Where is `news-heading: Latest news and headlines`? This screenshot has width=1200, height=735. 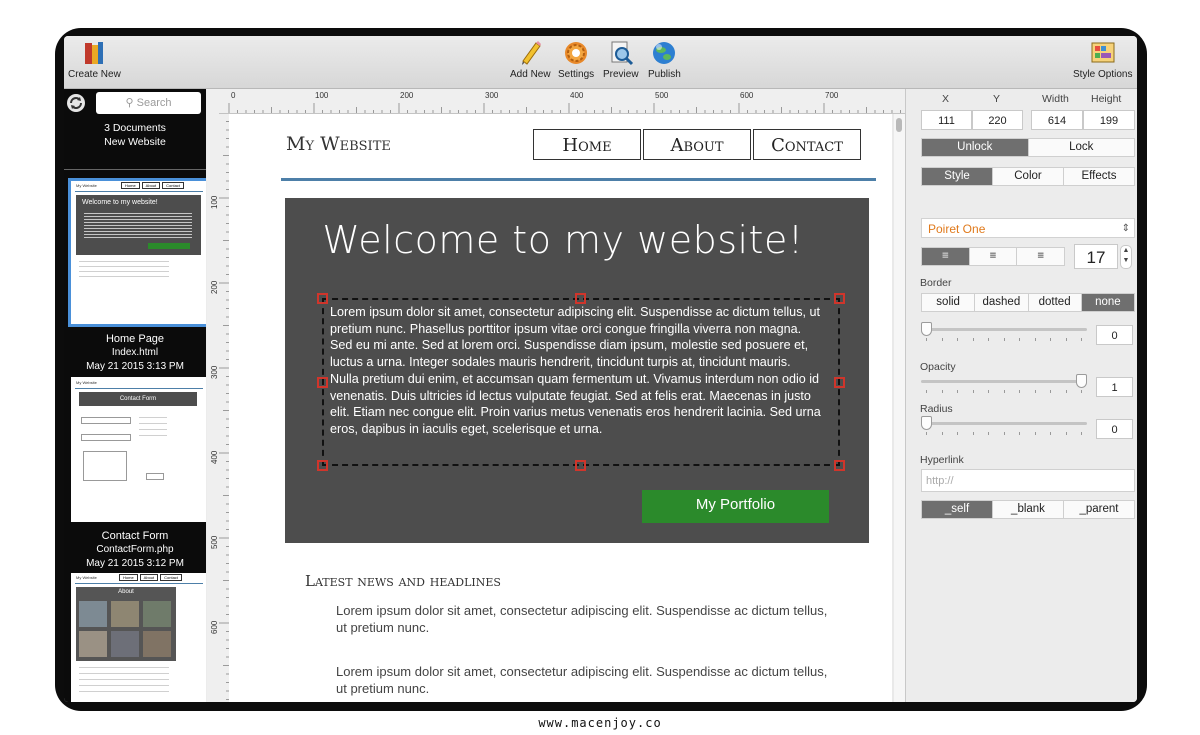 news-heading: Latest news and headlines is located at coordinates (403, 581).